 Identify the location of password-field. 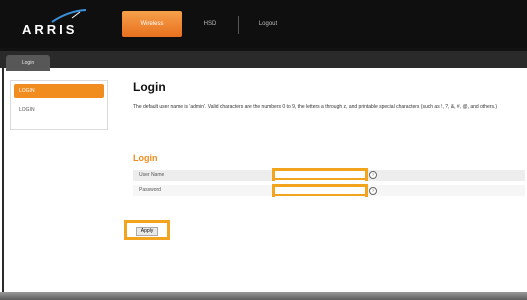
(320, 199).